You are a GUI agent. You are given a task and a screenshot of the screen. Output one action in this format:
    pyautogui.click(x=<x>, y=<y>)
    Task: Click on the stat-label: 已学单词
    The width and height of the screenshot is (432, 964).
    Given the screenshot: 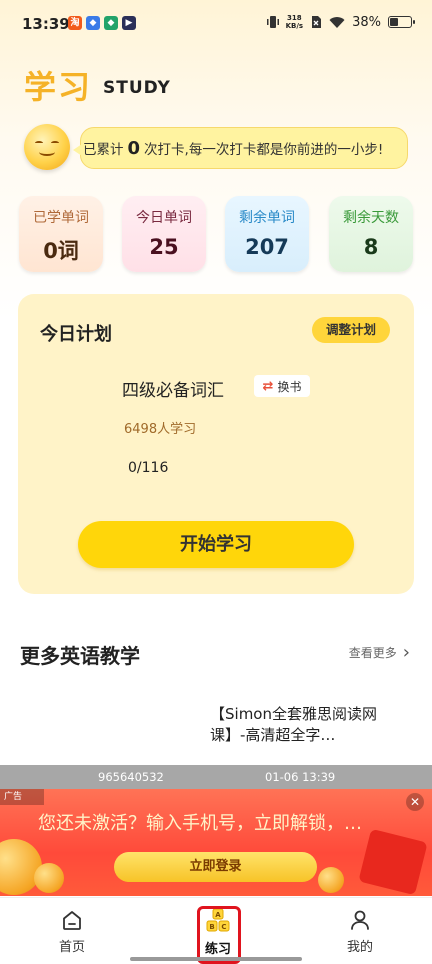 What is the action you would take?
    pyautogui.click(x=61, y=218)
    